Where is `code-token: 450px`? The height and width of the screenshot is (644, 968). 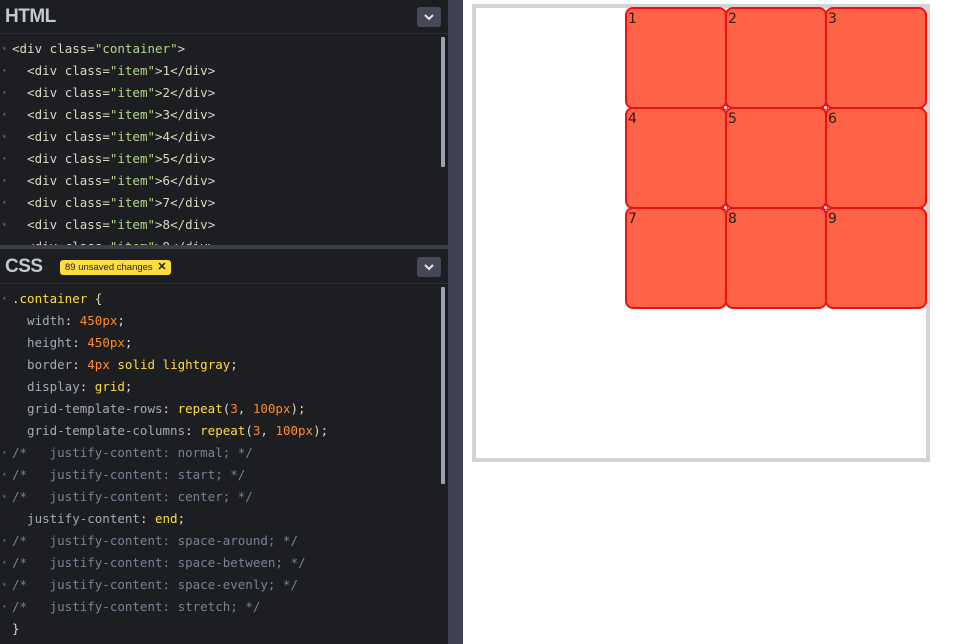
code-token: 450px is located at coordinates (106, 342).